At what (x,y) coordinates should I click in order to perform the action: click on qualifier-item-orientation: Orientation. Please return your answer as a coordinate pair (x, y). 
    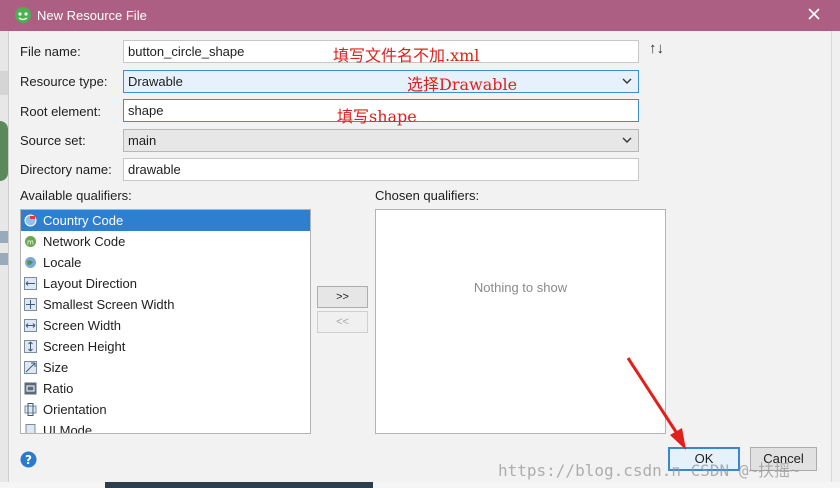
    Looking at the image, I should click on (165, 409).